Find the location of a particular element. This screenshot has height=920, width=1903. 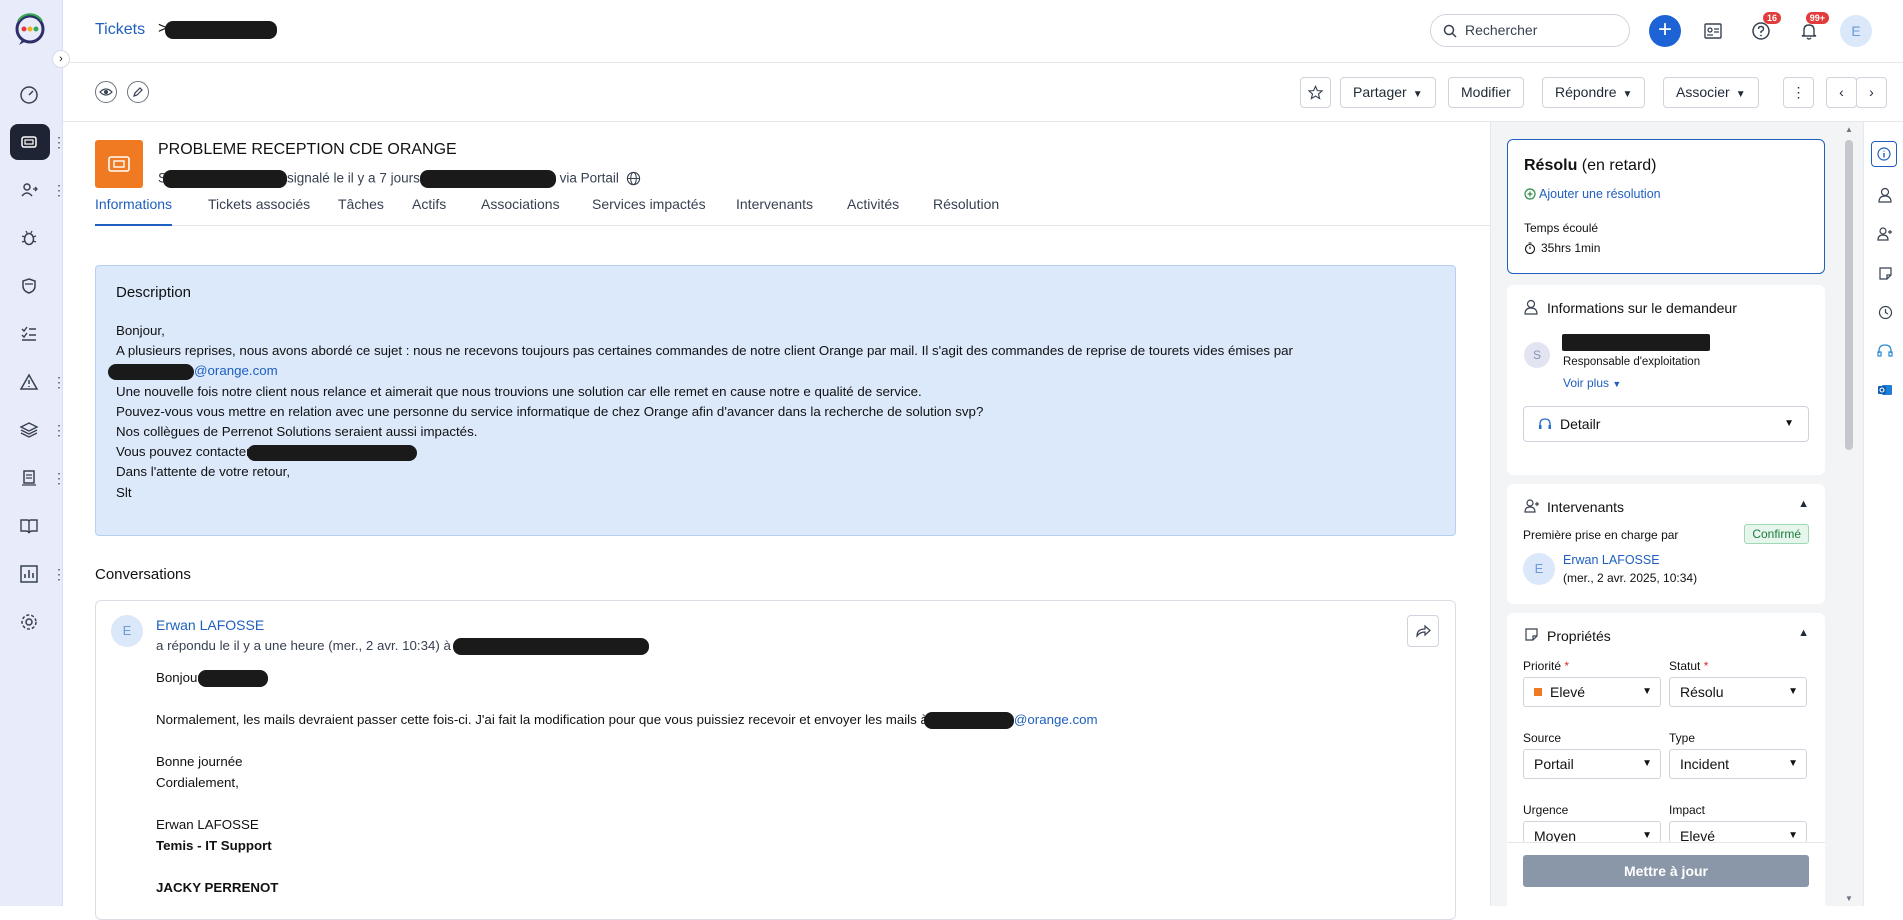

tab-services-impactes: Services impactés is located at coordinates (649, 211).